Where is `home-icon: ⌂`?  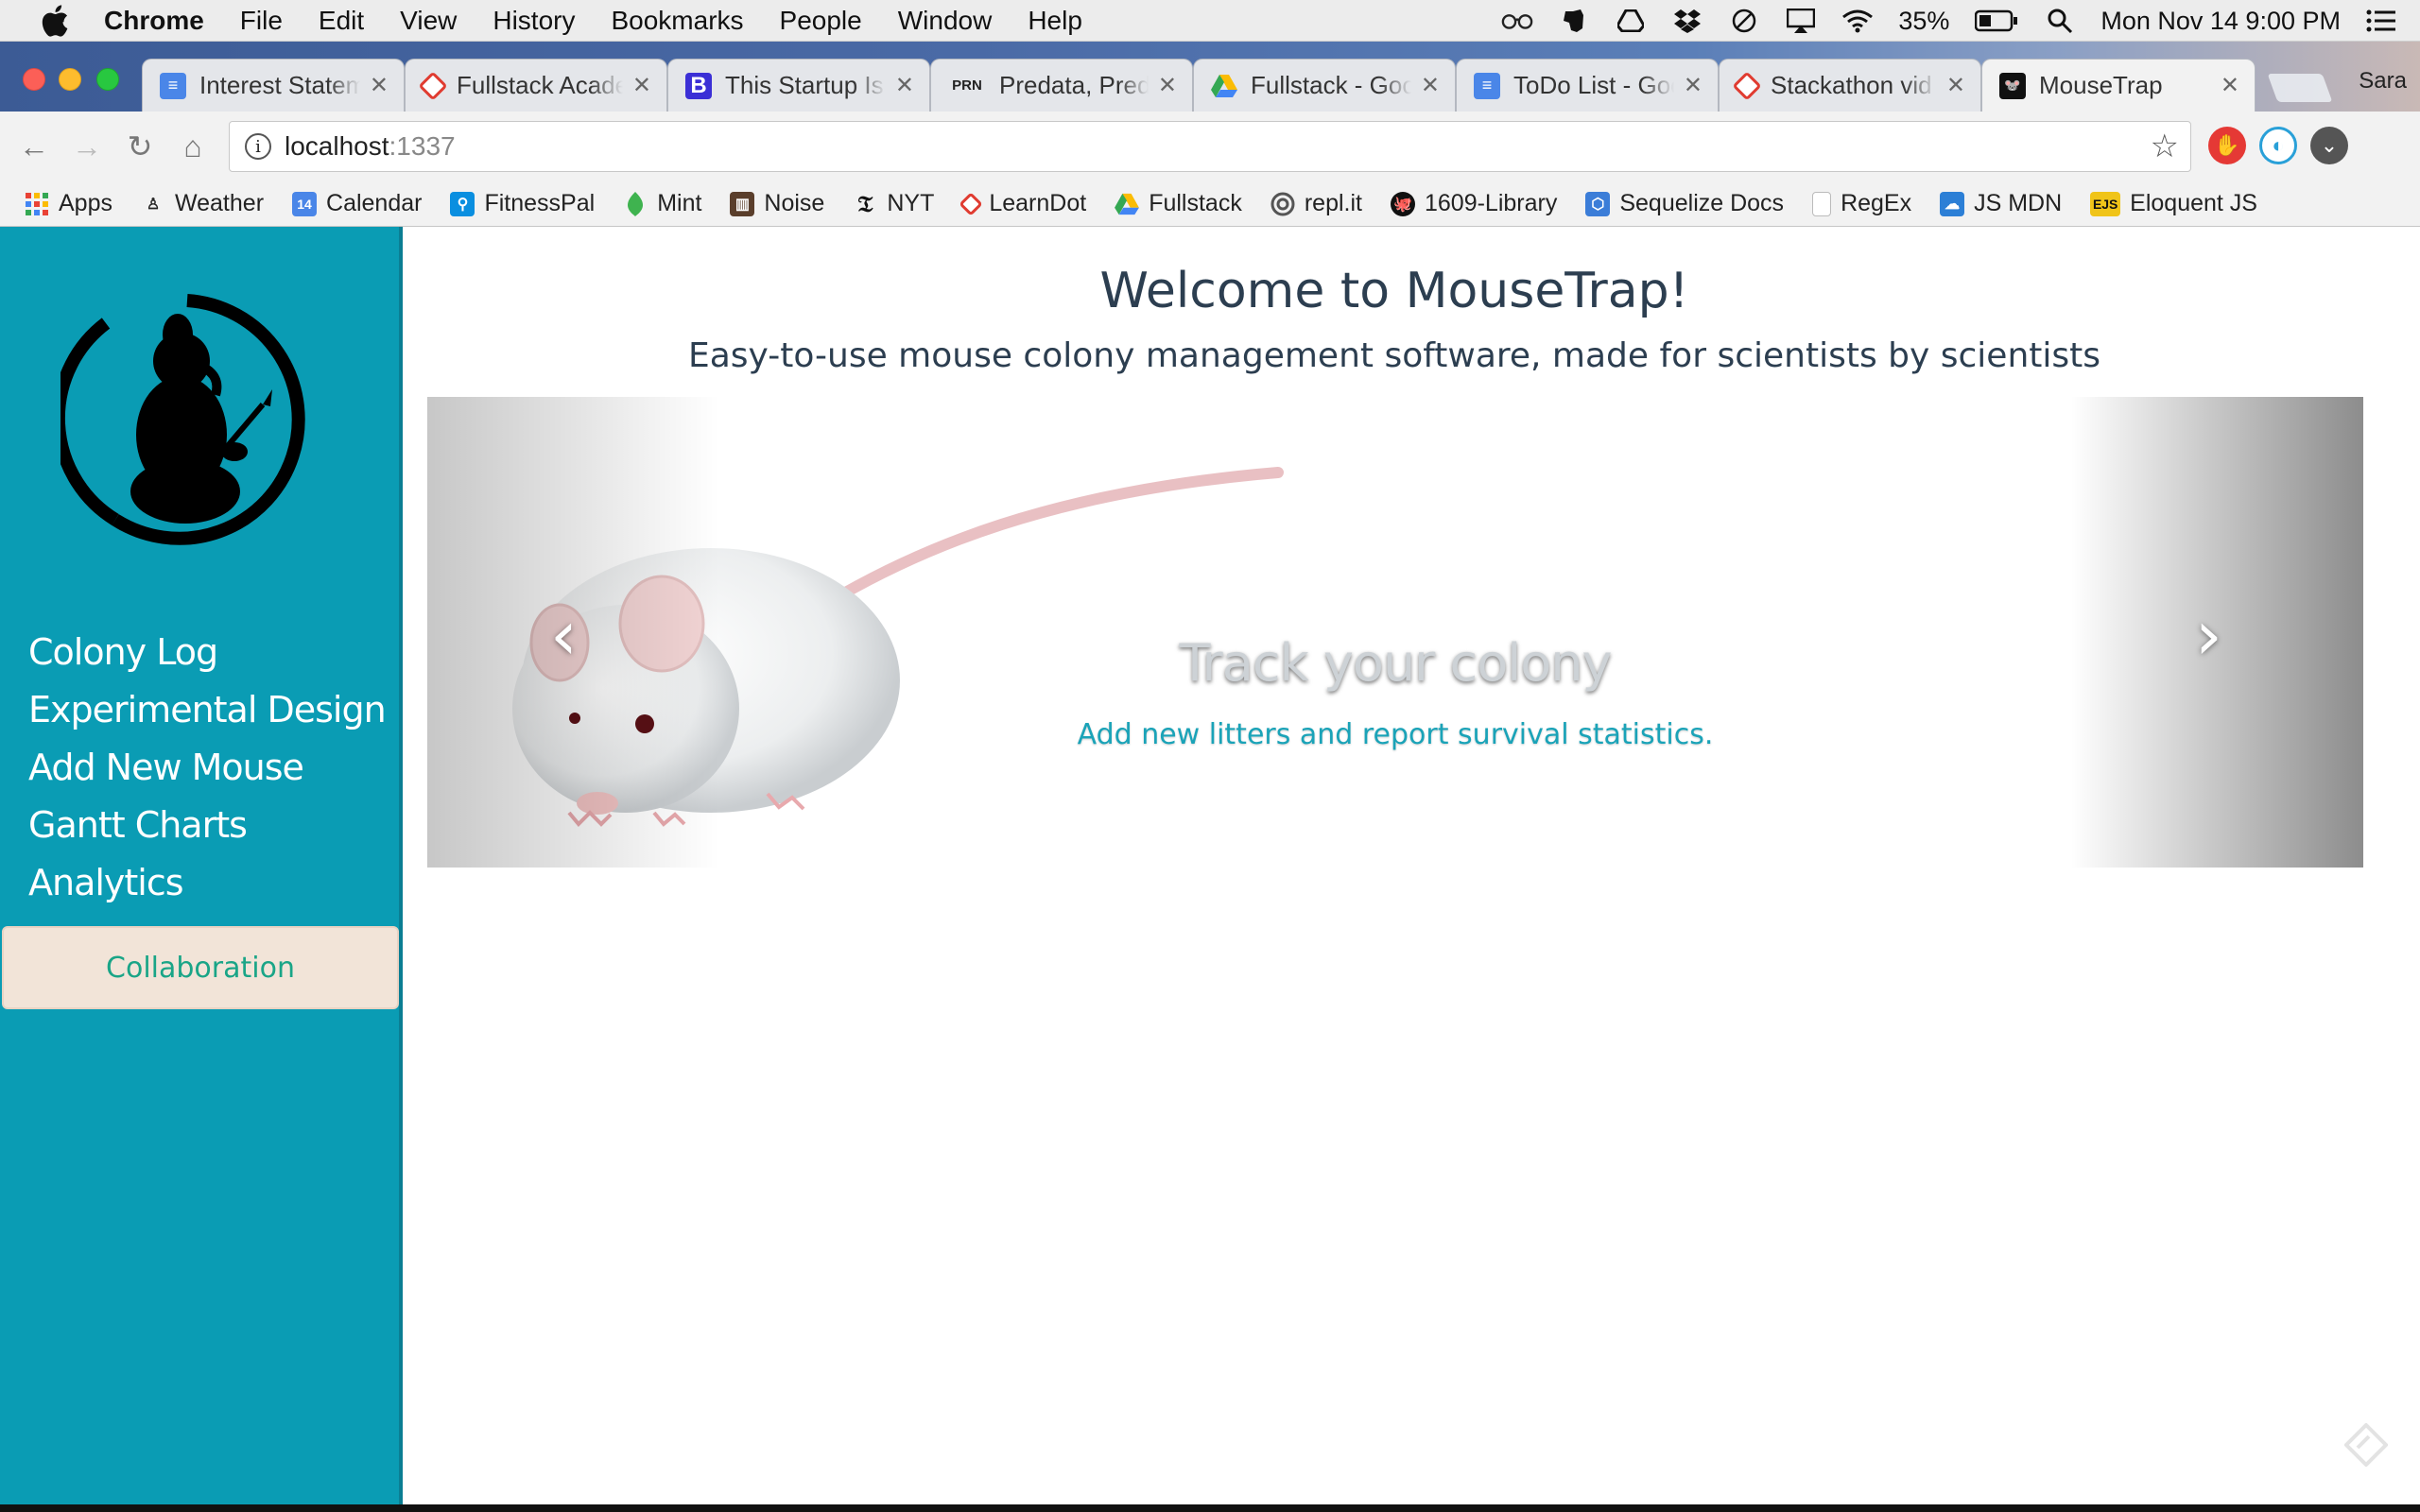 home-icon: ⌂ is located at coordinates (193, 146).